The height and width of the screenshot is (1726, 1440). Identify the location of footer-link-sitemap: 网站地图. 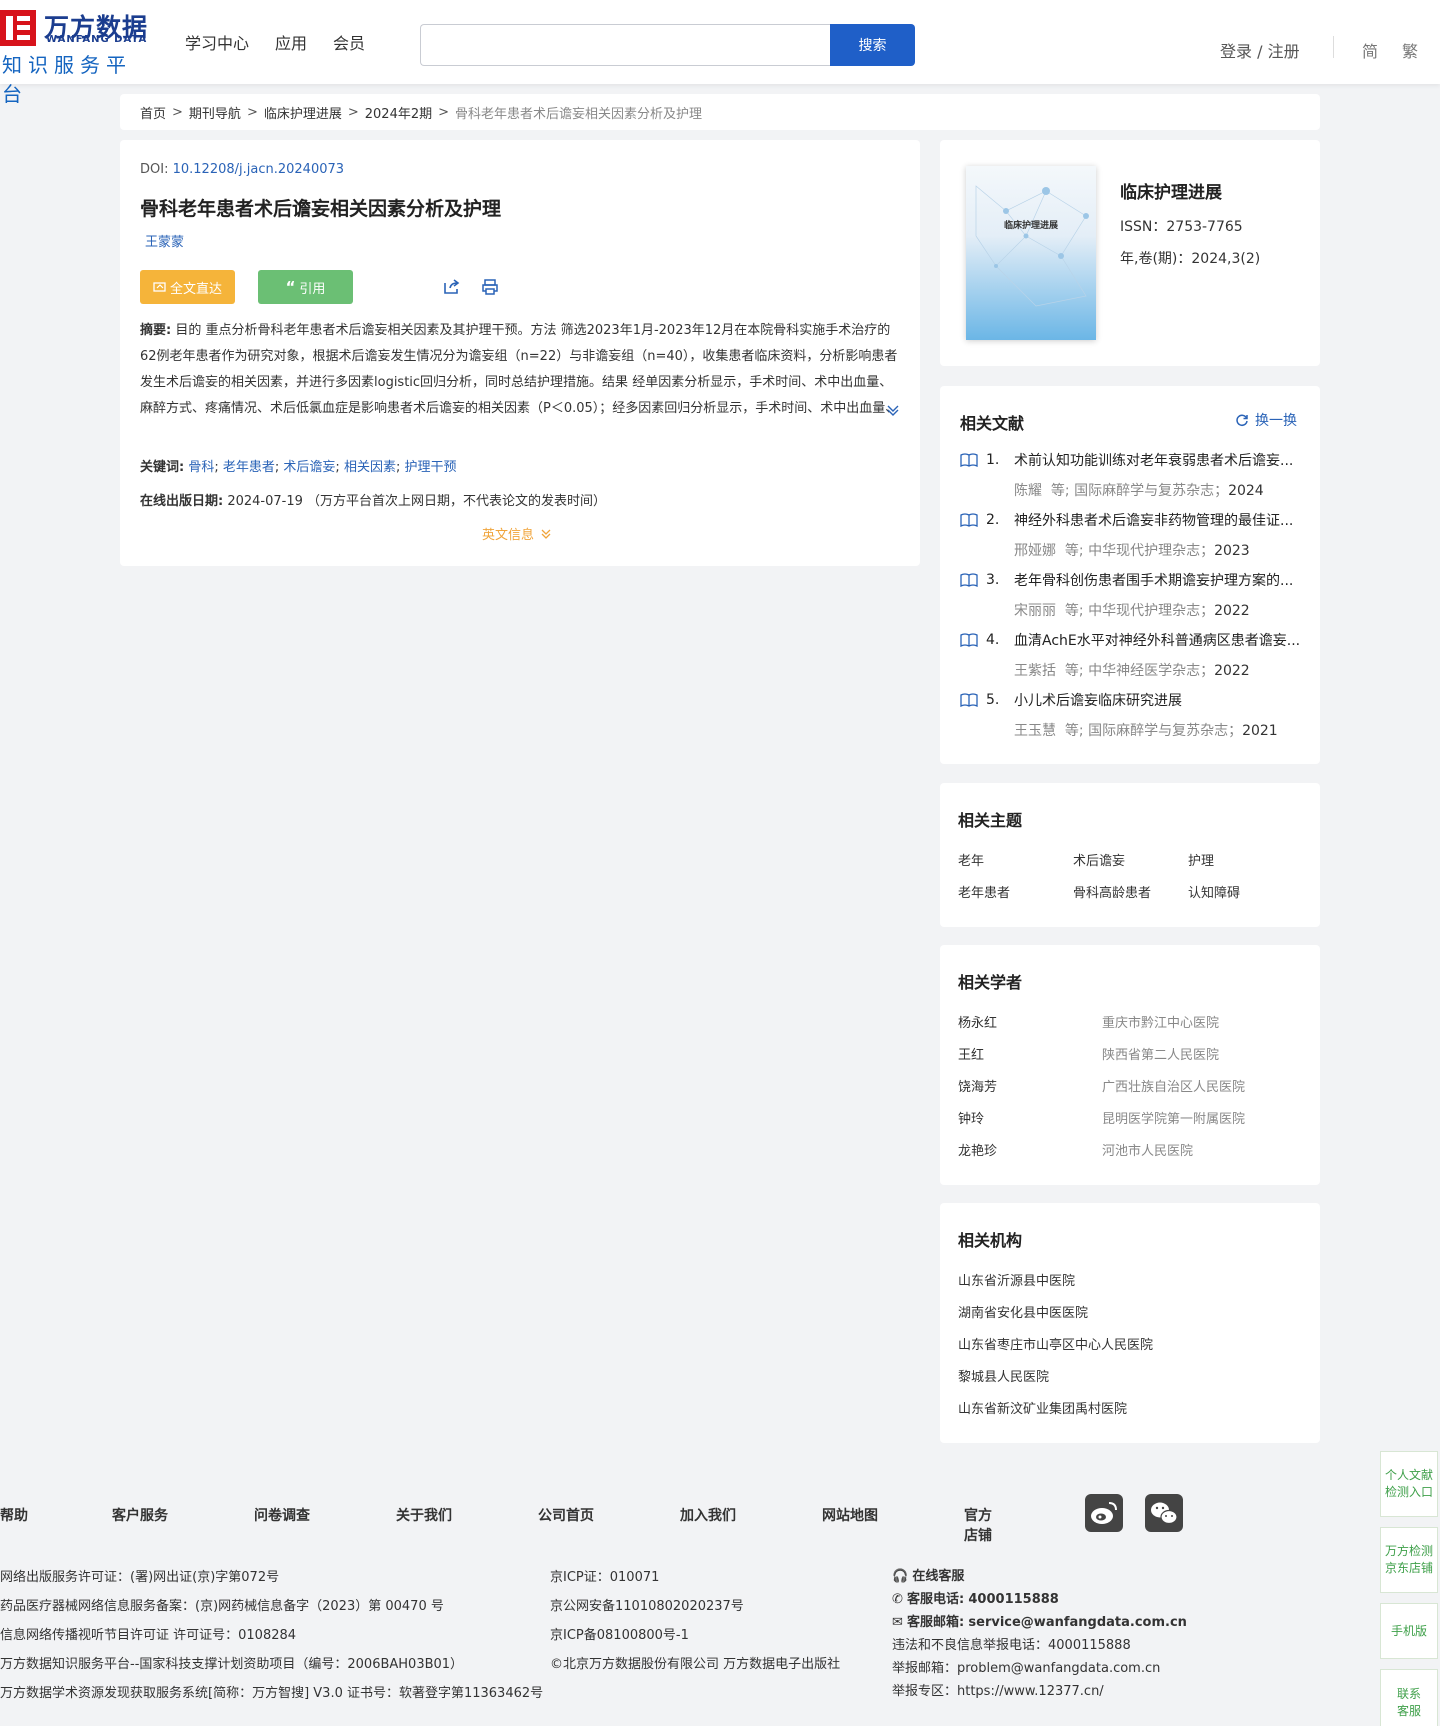
(850, 1515).